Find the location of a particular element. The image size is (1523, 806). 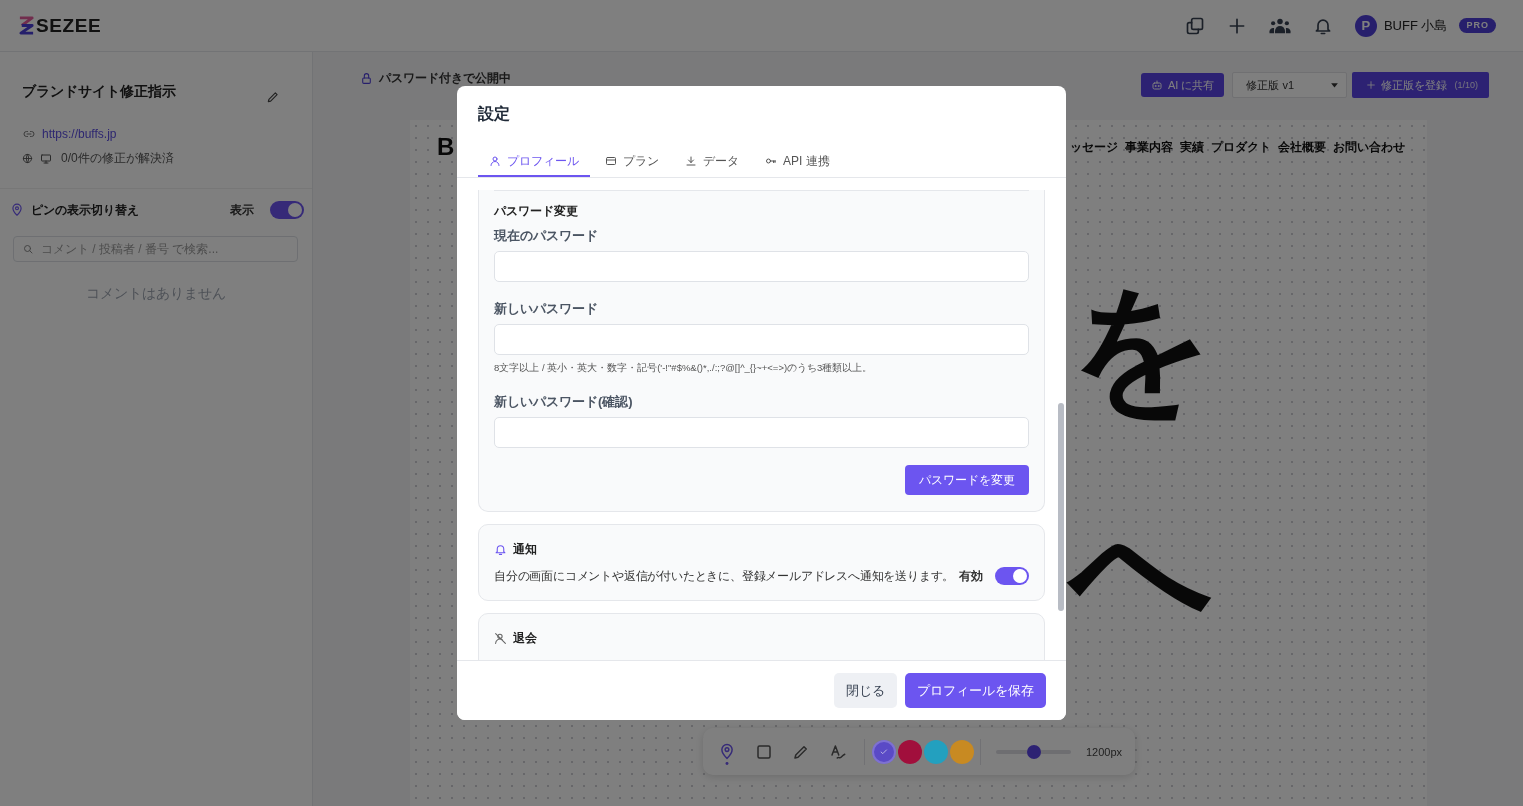

app-logo: SEZEE is located at coordinates (69, 25).